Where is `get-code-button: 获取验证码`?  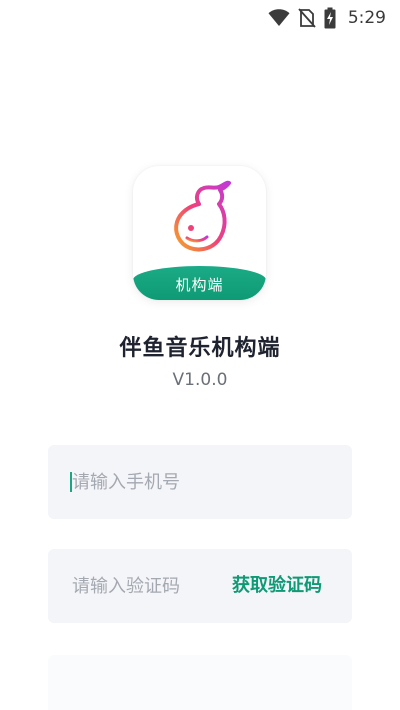
get-code-button: 获取验证码 is located at coordinates (277, 586).